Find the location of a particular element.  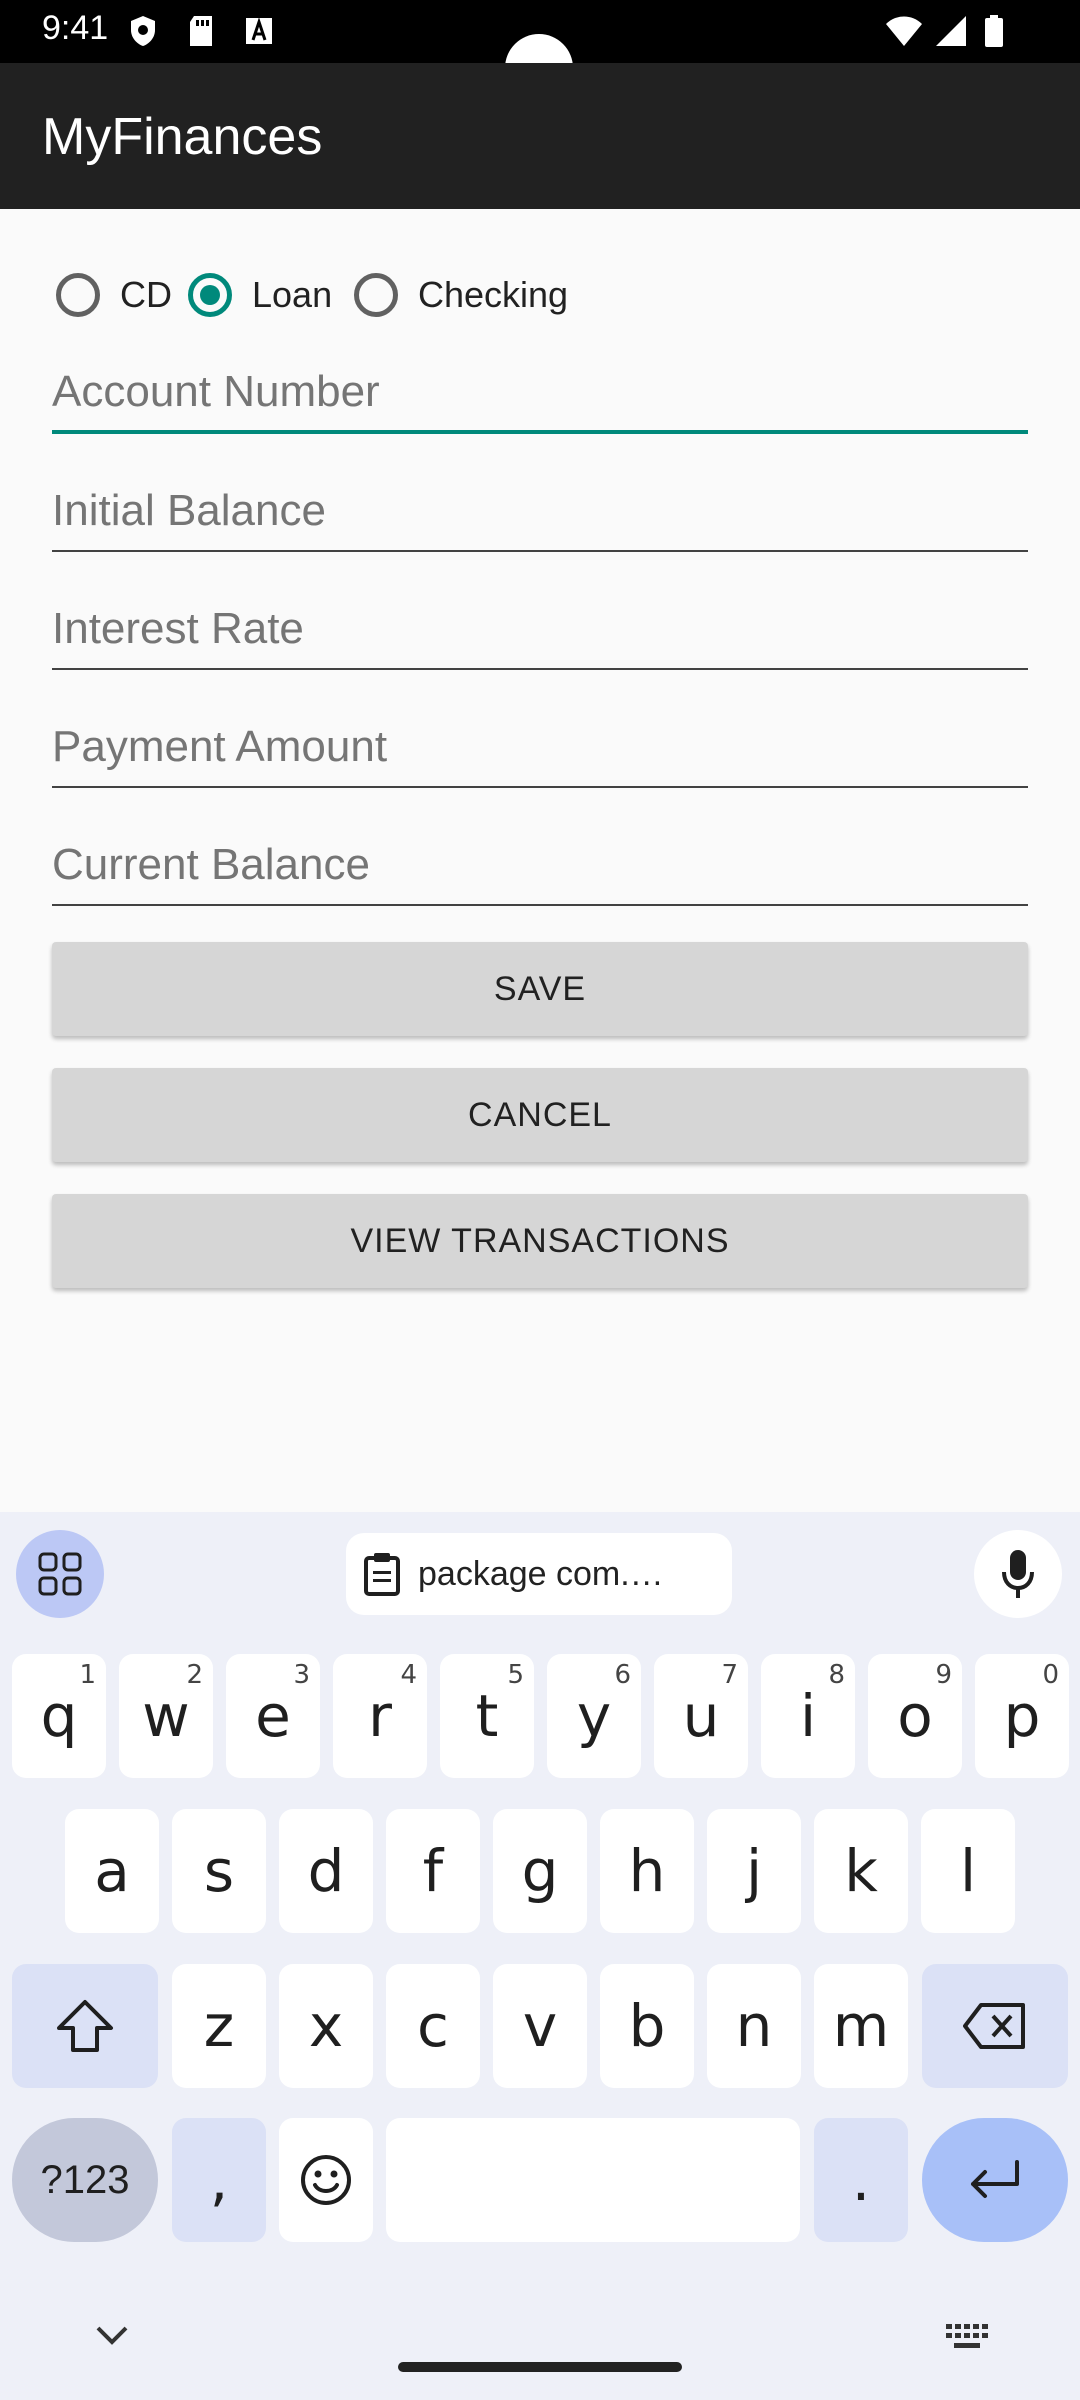

shield-icon is located at coordinates (143, 31).